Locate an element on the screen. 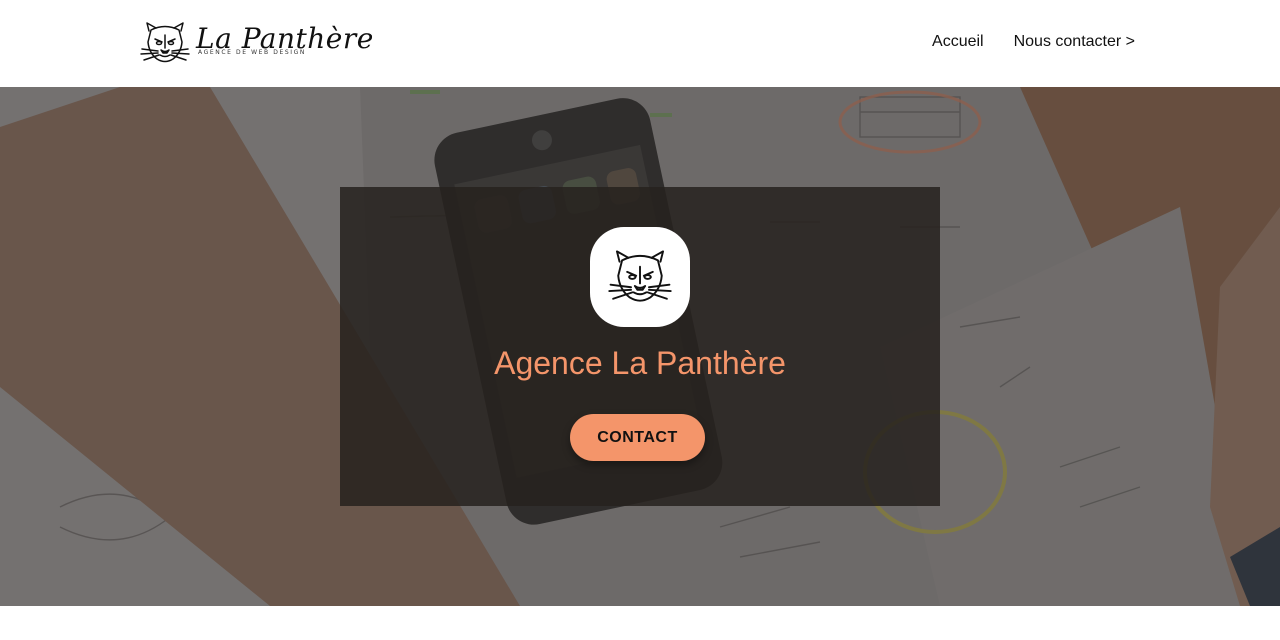 The image size is (1280, 640). brand-wordmark: La Panthère AGENCE DE WEB DESIGN is located at coordinates (284, 43).